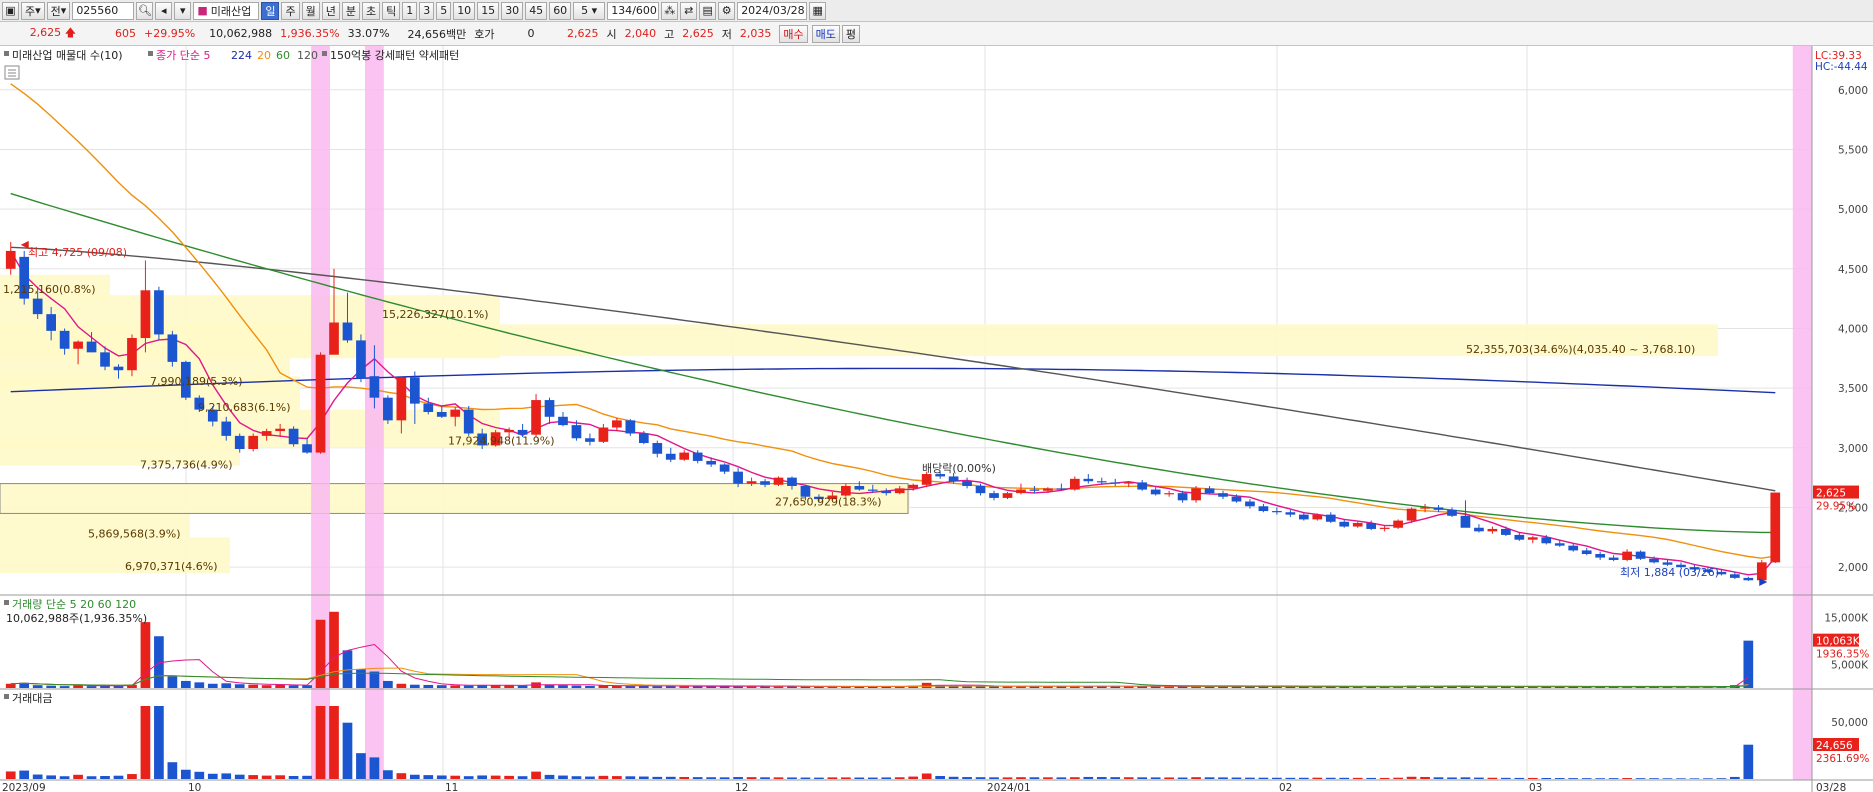 The height and width of the screenshot is (792, 1873). Describe the element at coordinates (183, 10) in the screenshot. I see `chevron-down-icon: ▾` at that location.